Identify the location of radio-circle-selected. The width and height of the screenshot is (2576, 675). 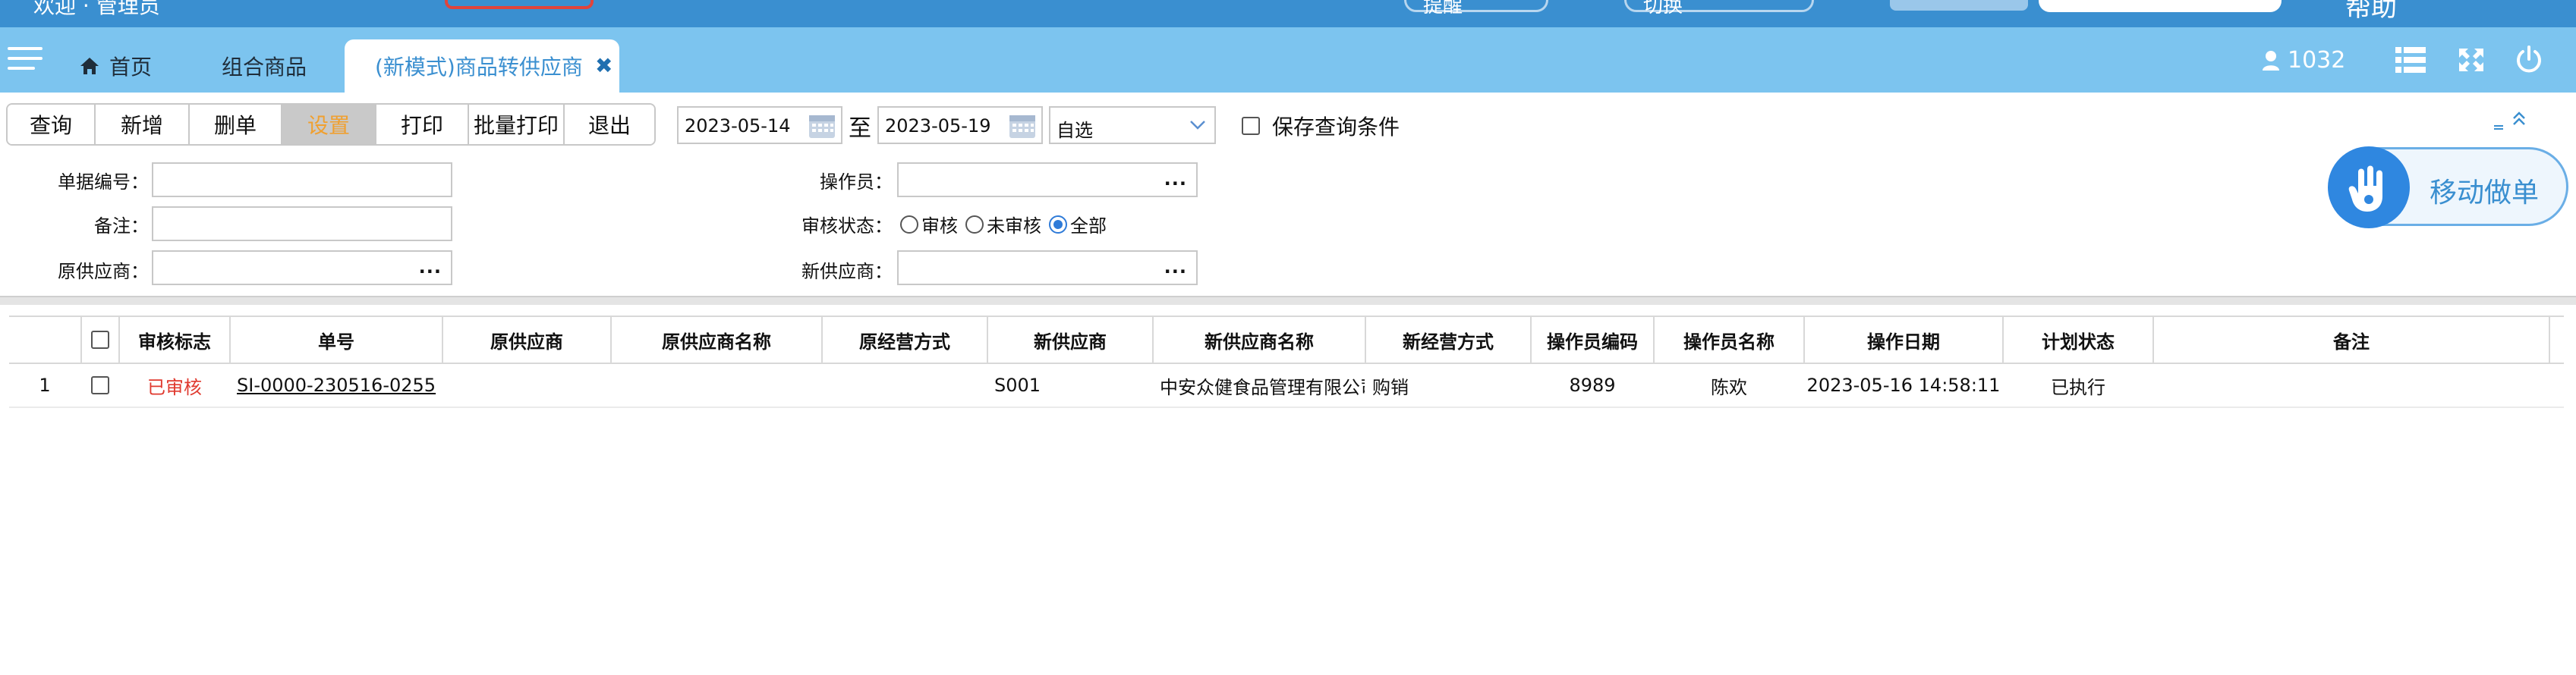
(1058, 224).